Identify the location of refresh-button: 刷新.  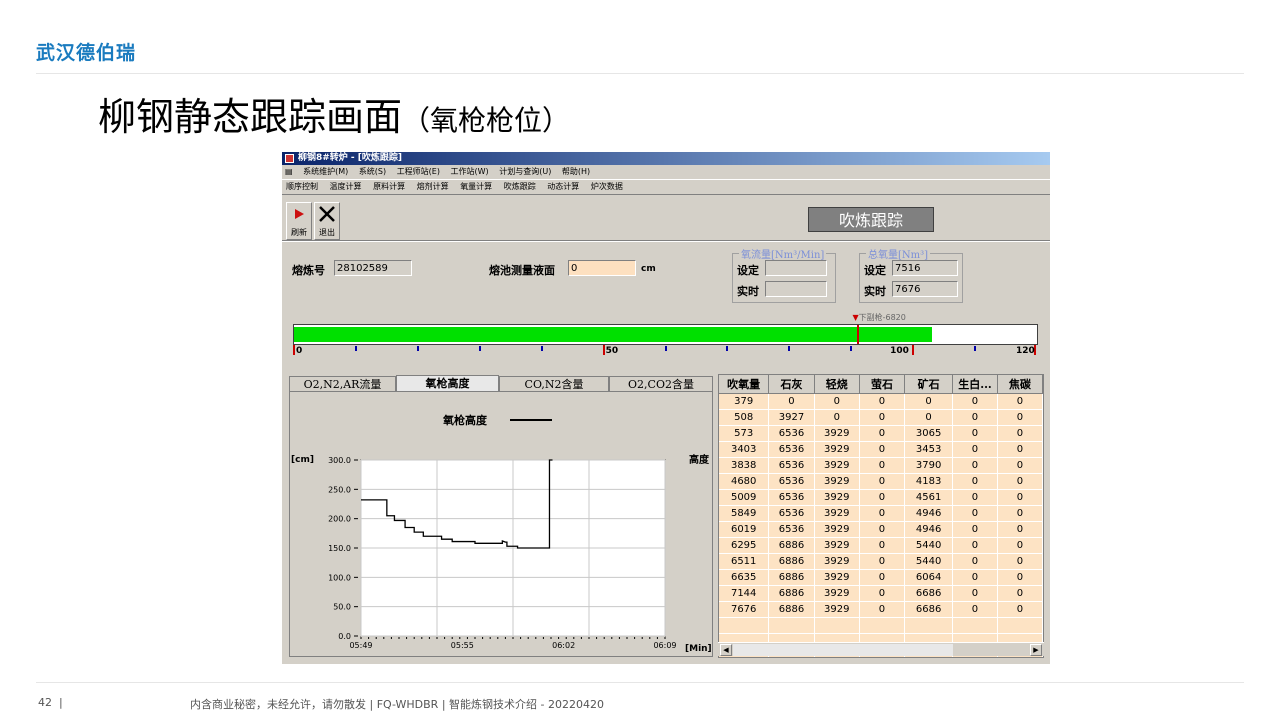
(299, 221).